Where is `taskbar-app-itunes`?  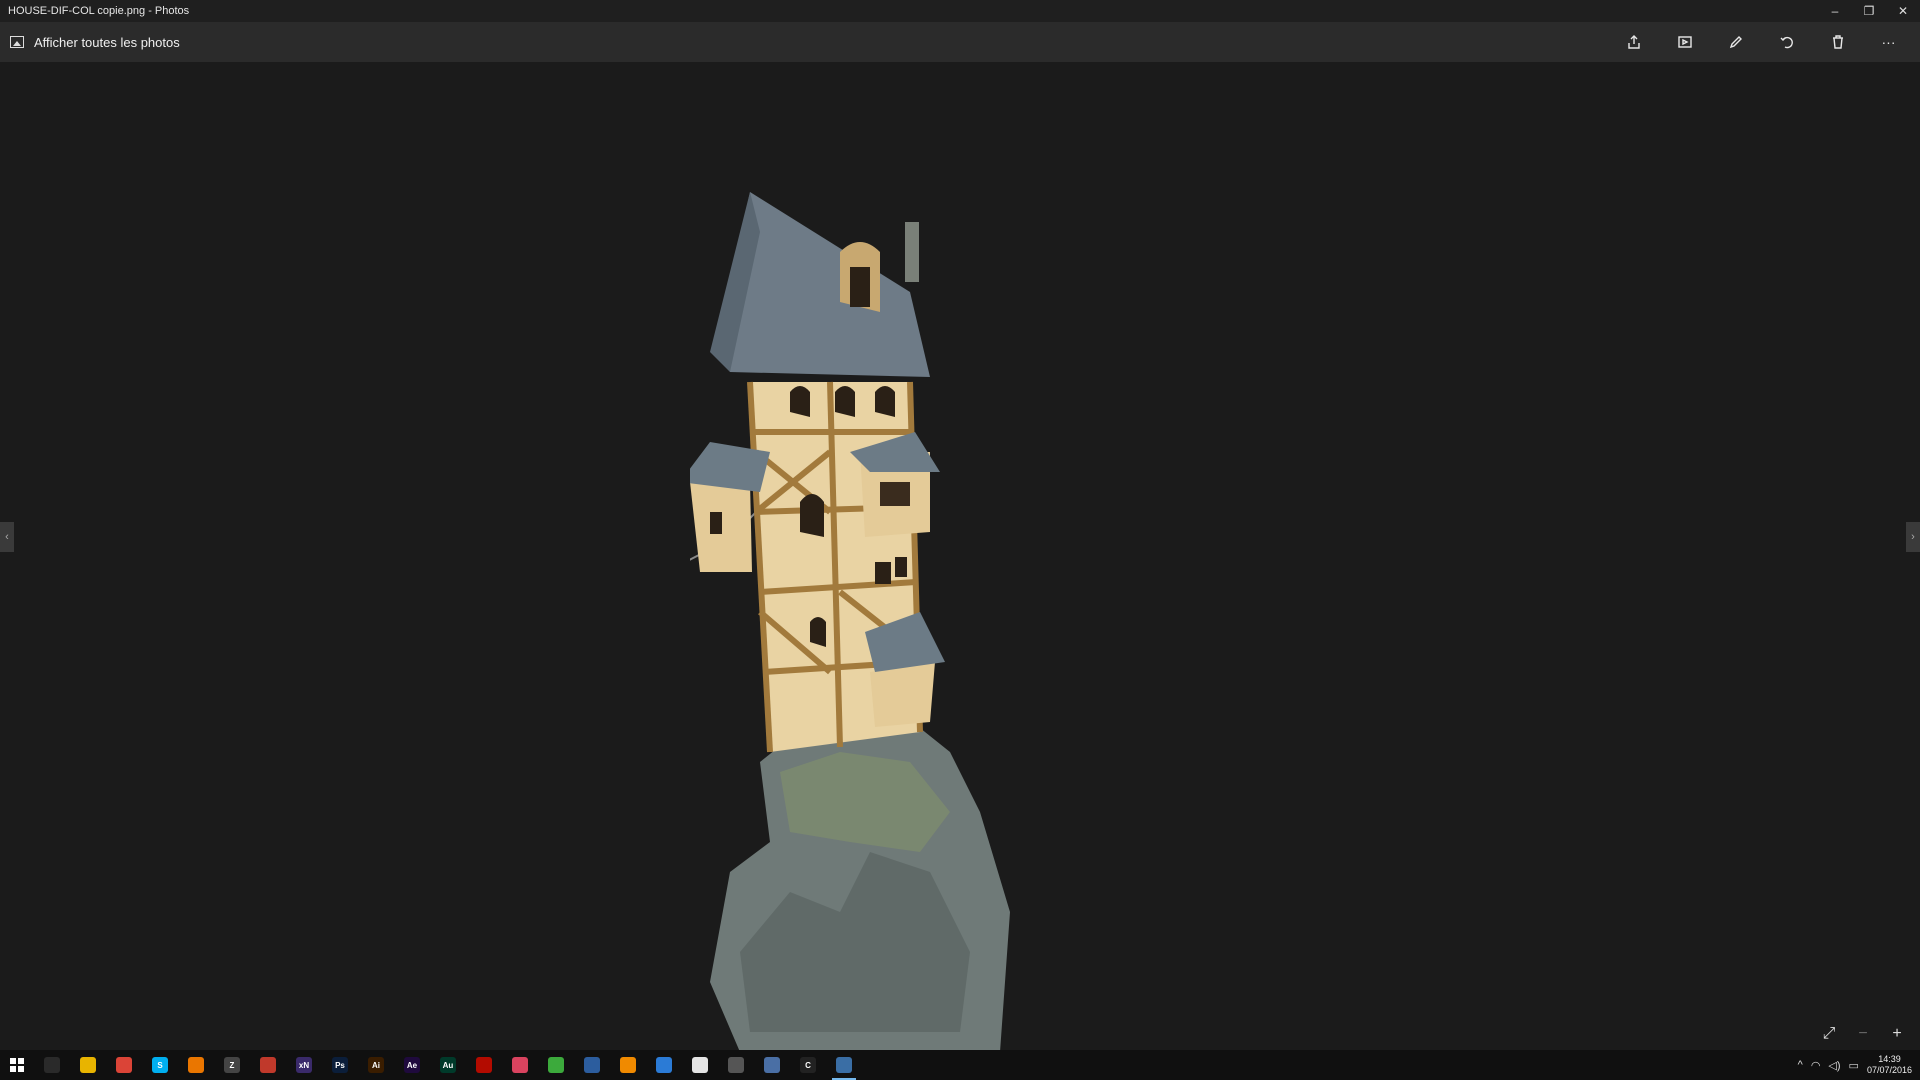
taskbar-app-itunes is located at coordinates (700, 1065).